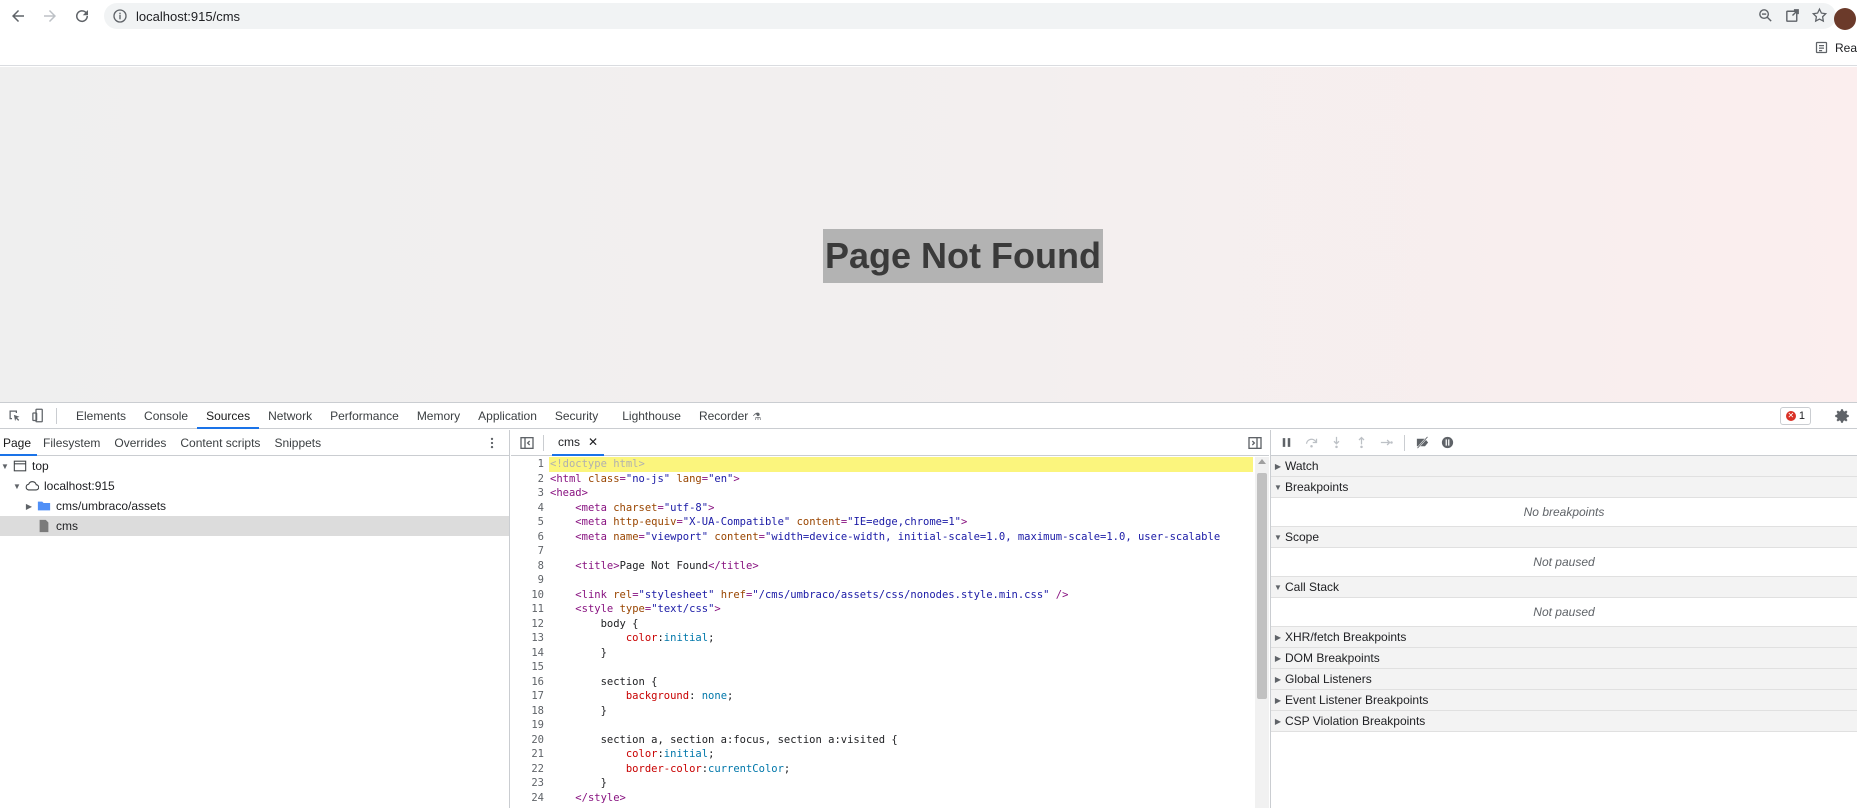 This screenshot has width=1857, height=808. What do you see at coordinates (74, 443) in the screenshot?
I see `navigator-tab-filesystem: Filesystem` at bounding box center [74, 443].